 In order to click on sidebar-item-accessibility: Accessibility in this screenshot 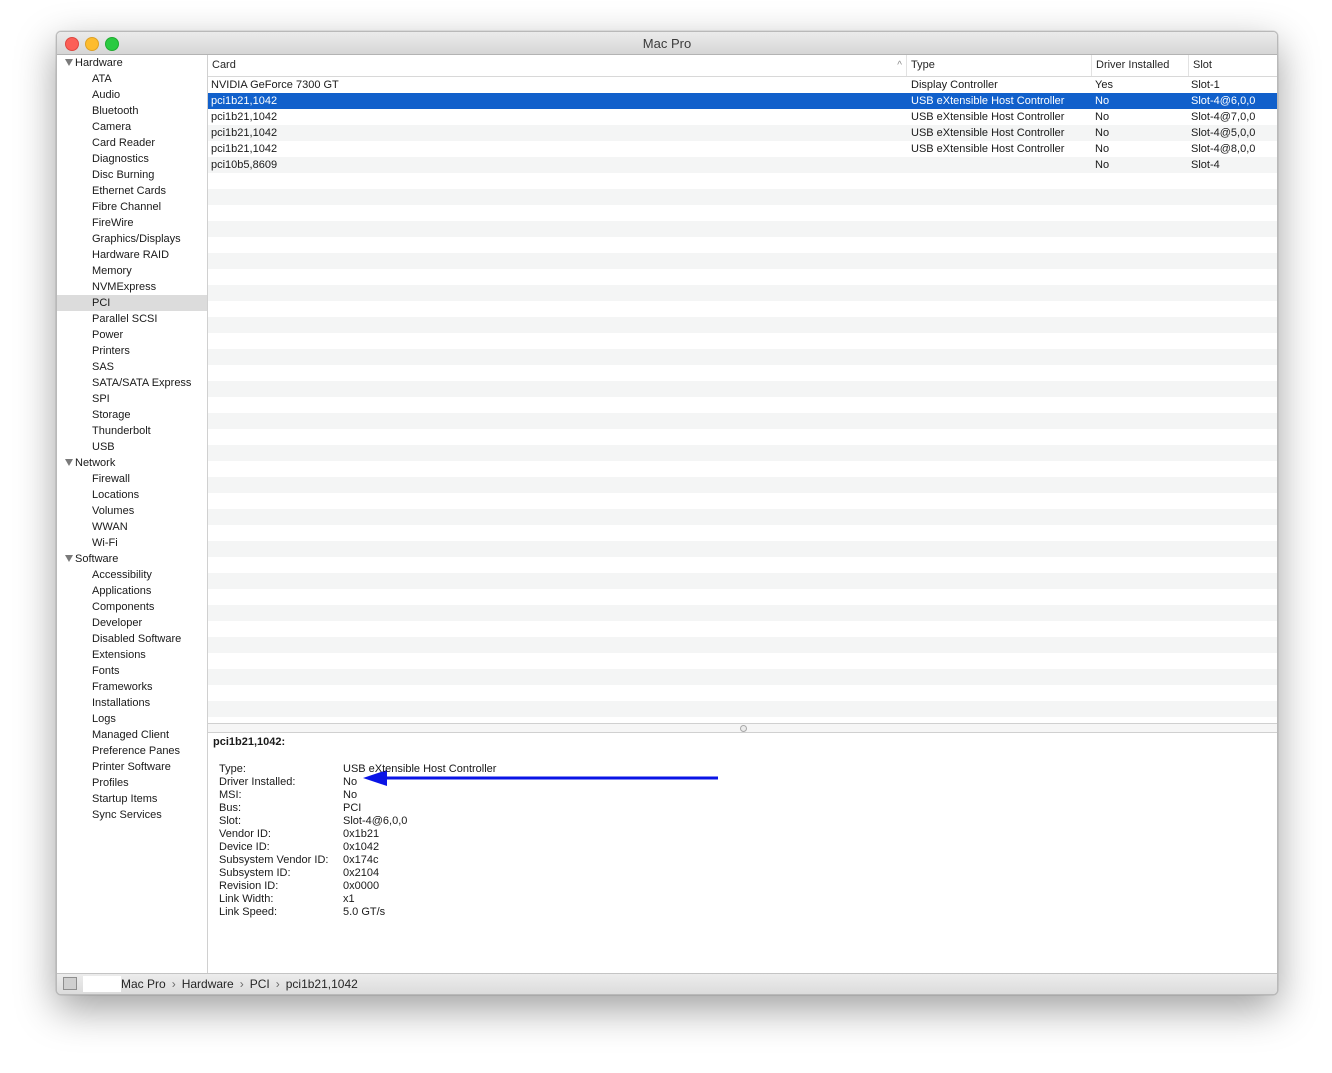, I will do `click(132, 575)`.